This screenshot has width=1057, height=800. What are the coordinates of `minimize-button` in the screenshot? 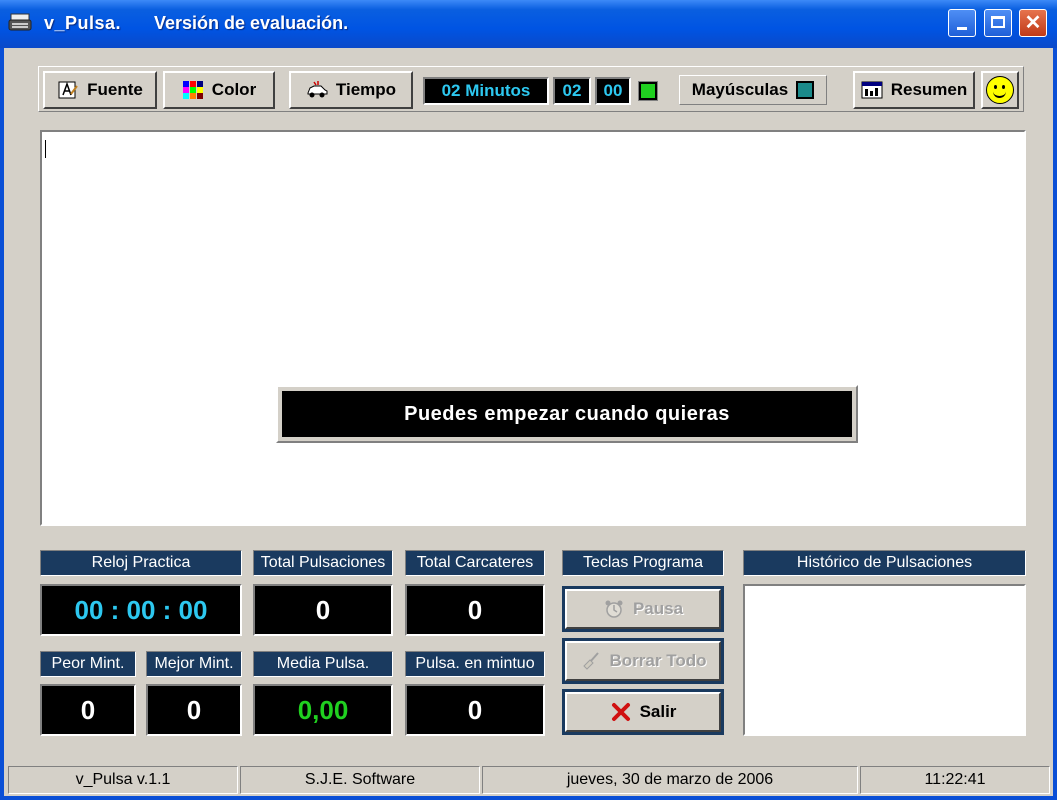 It's located at (962, 23).